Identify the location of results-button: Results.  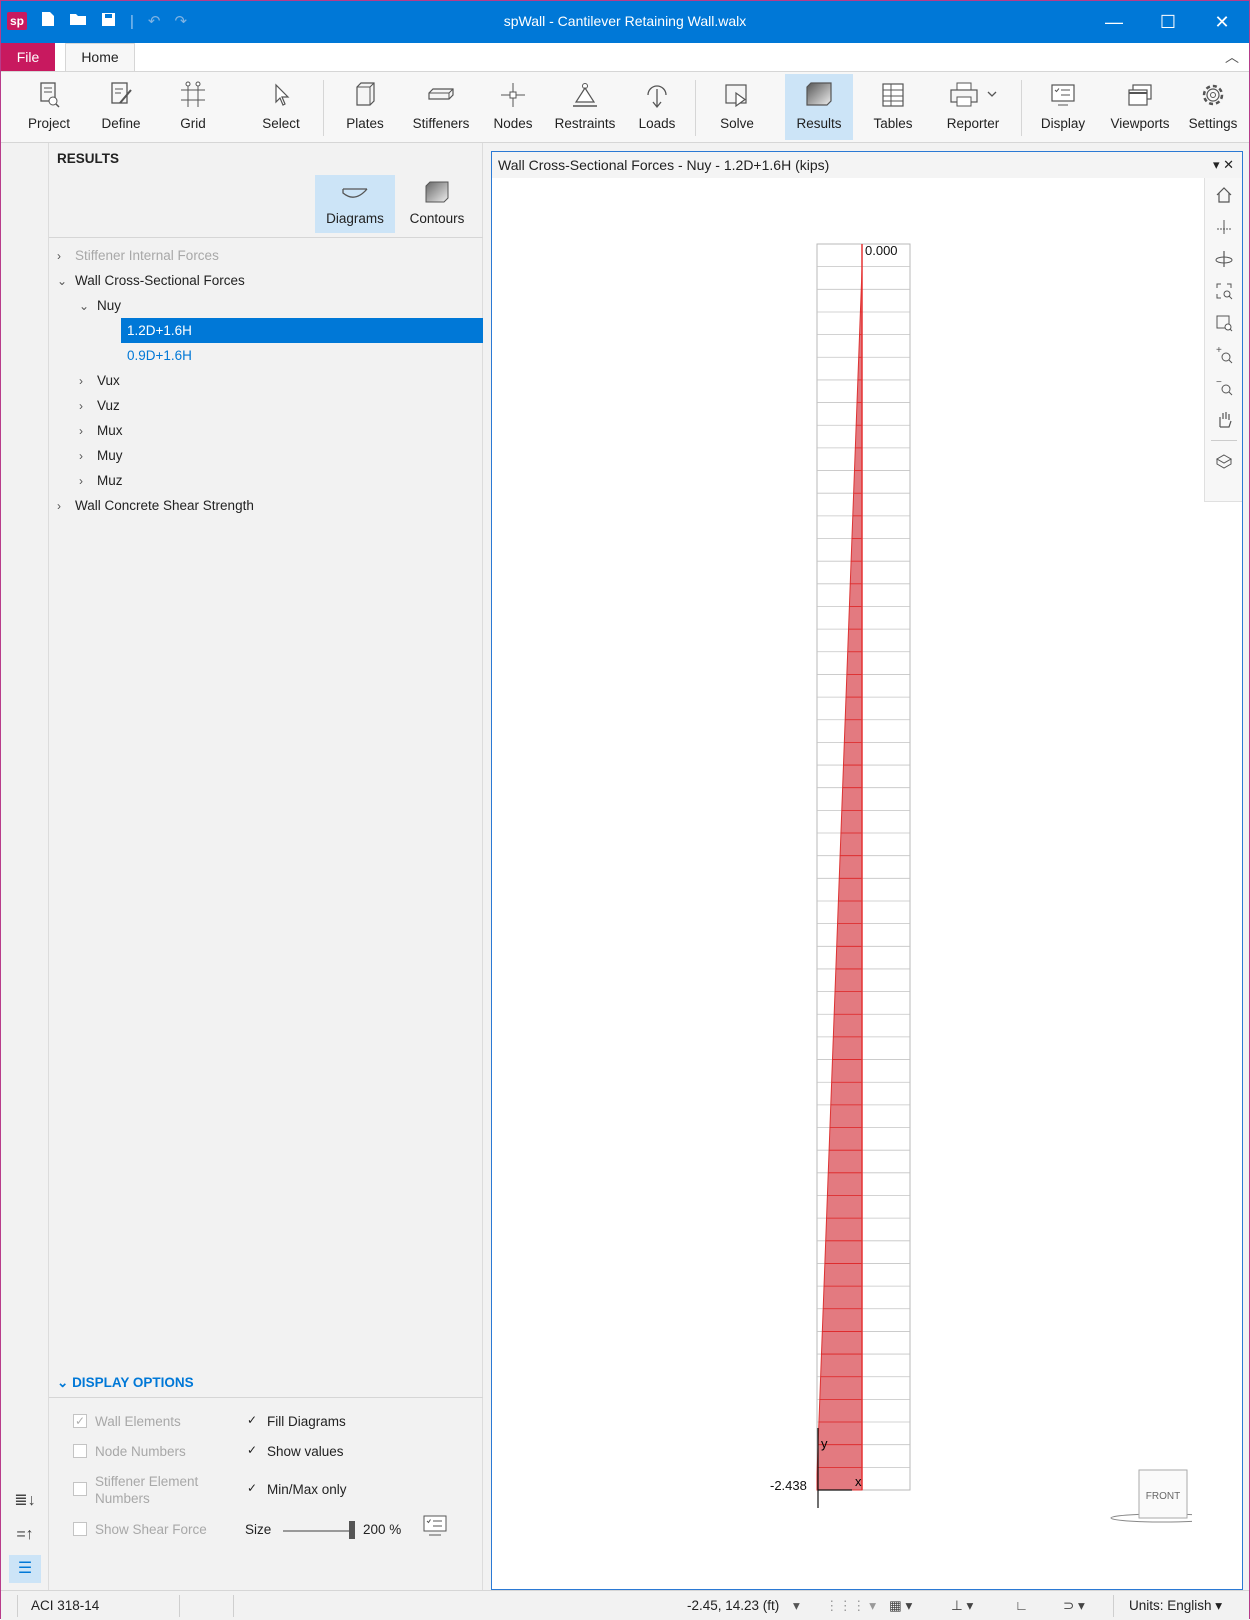
(819, 107).